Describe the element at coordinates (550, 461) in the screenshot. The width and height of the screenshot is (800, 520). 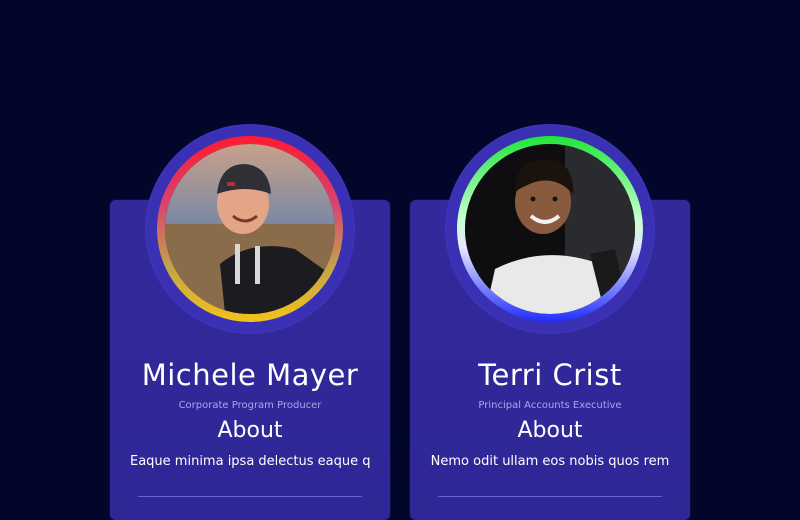
I see `about-text: Nemo odit ullam eos nobis quos rem` at that location.